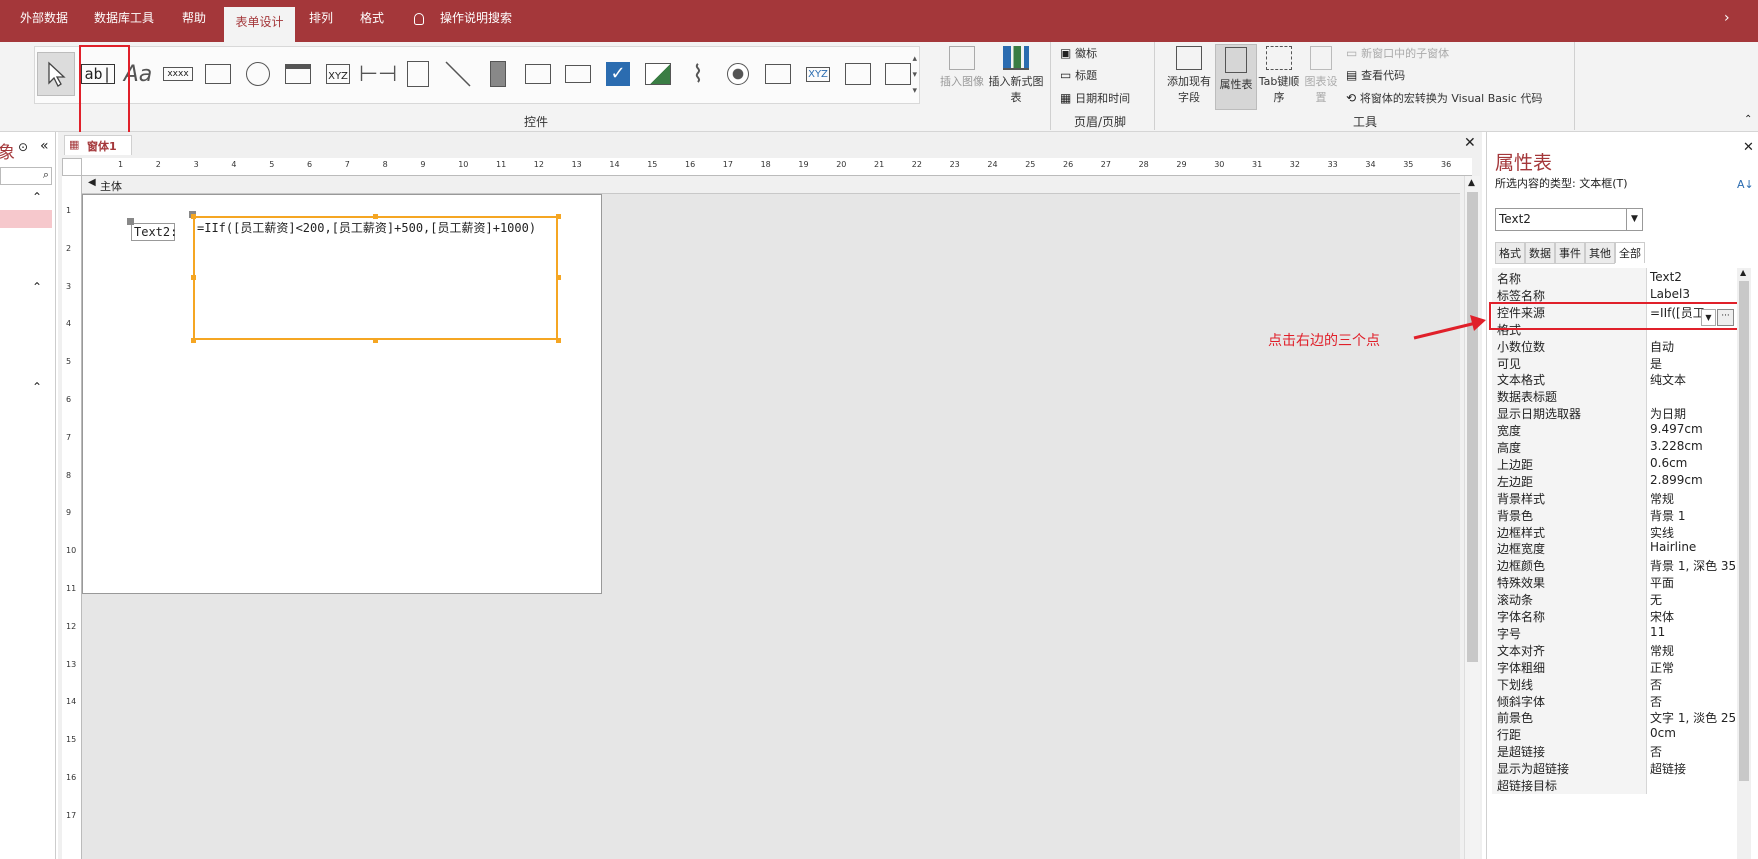 The width and height of the screenshot is (1758, 859). I want to click on nav-menu-icon: ⊙, so click(23, 147).